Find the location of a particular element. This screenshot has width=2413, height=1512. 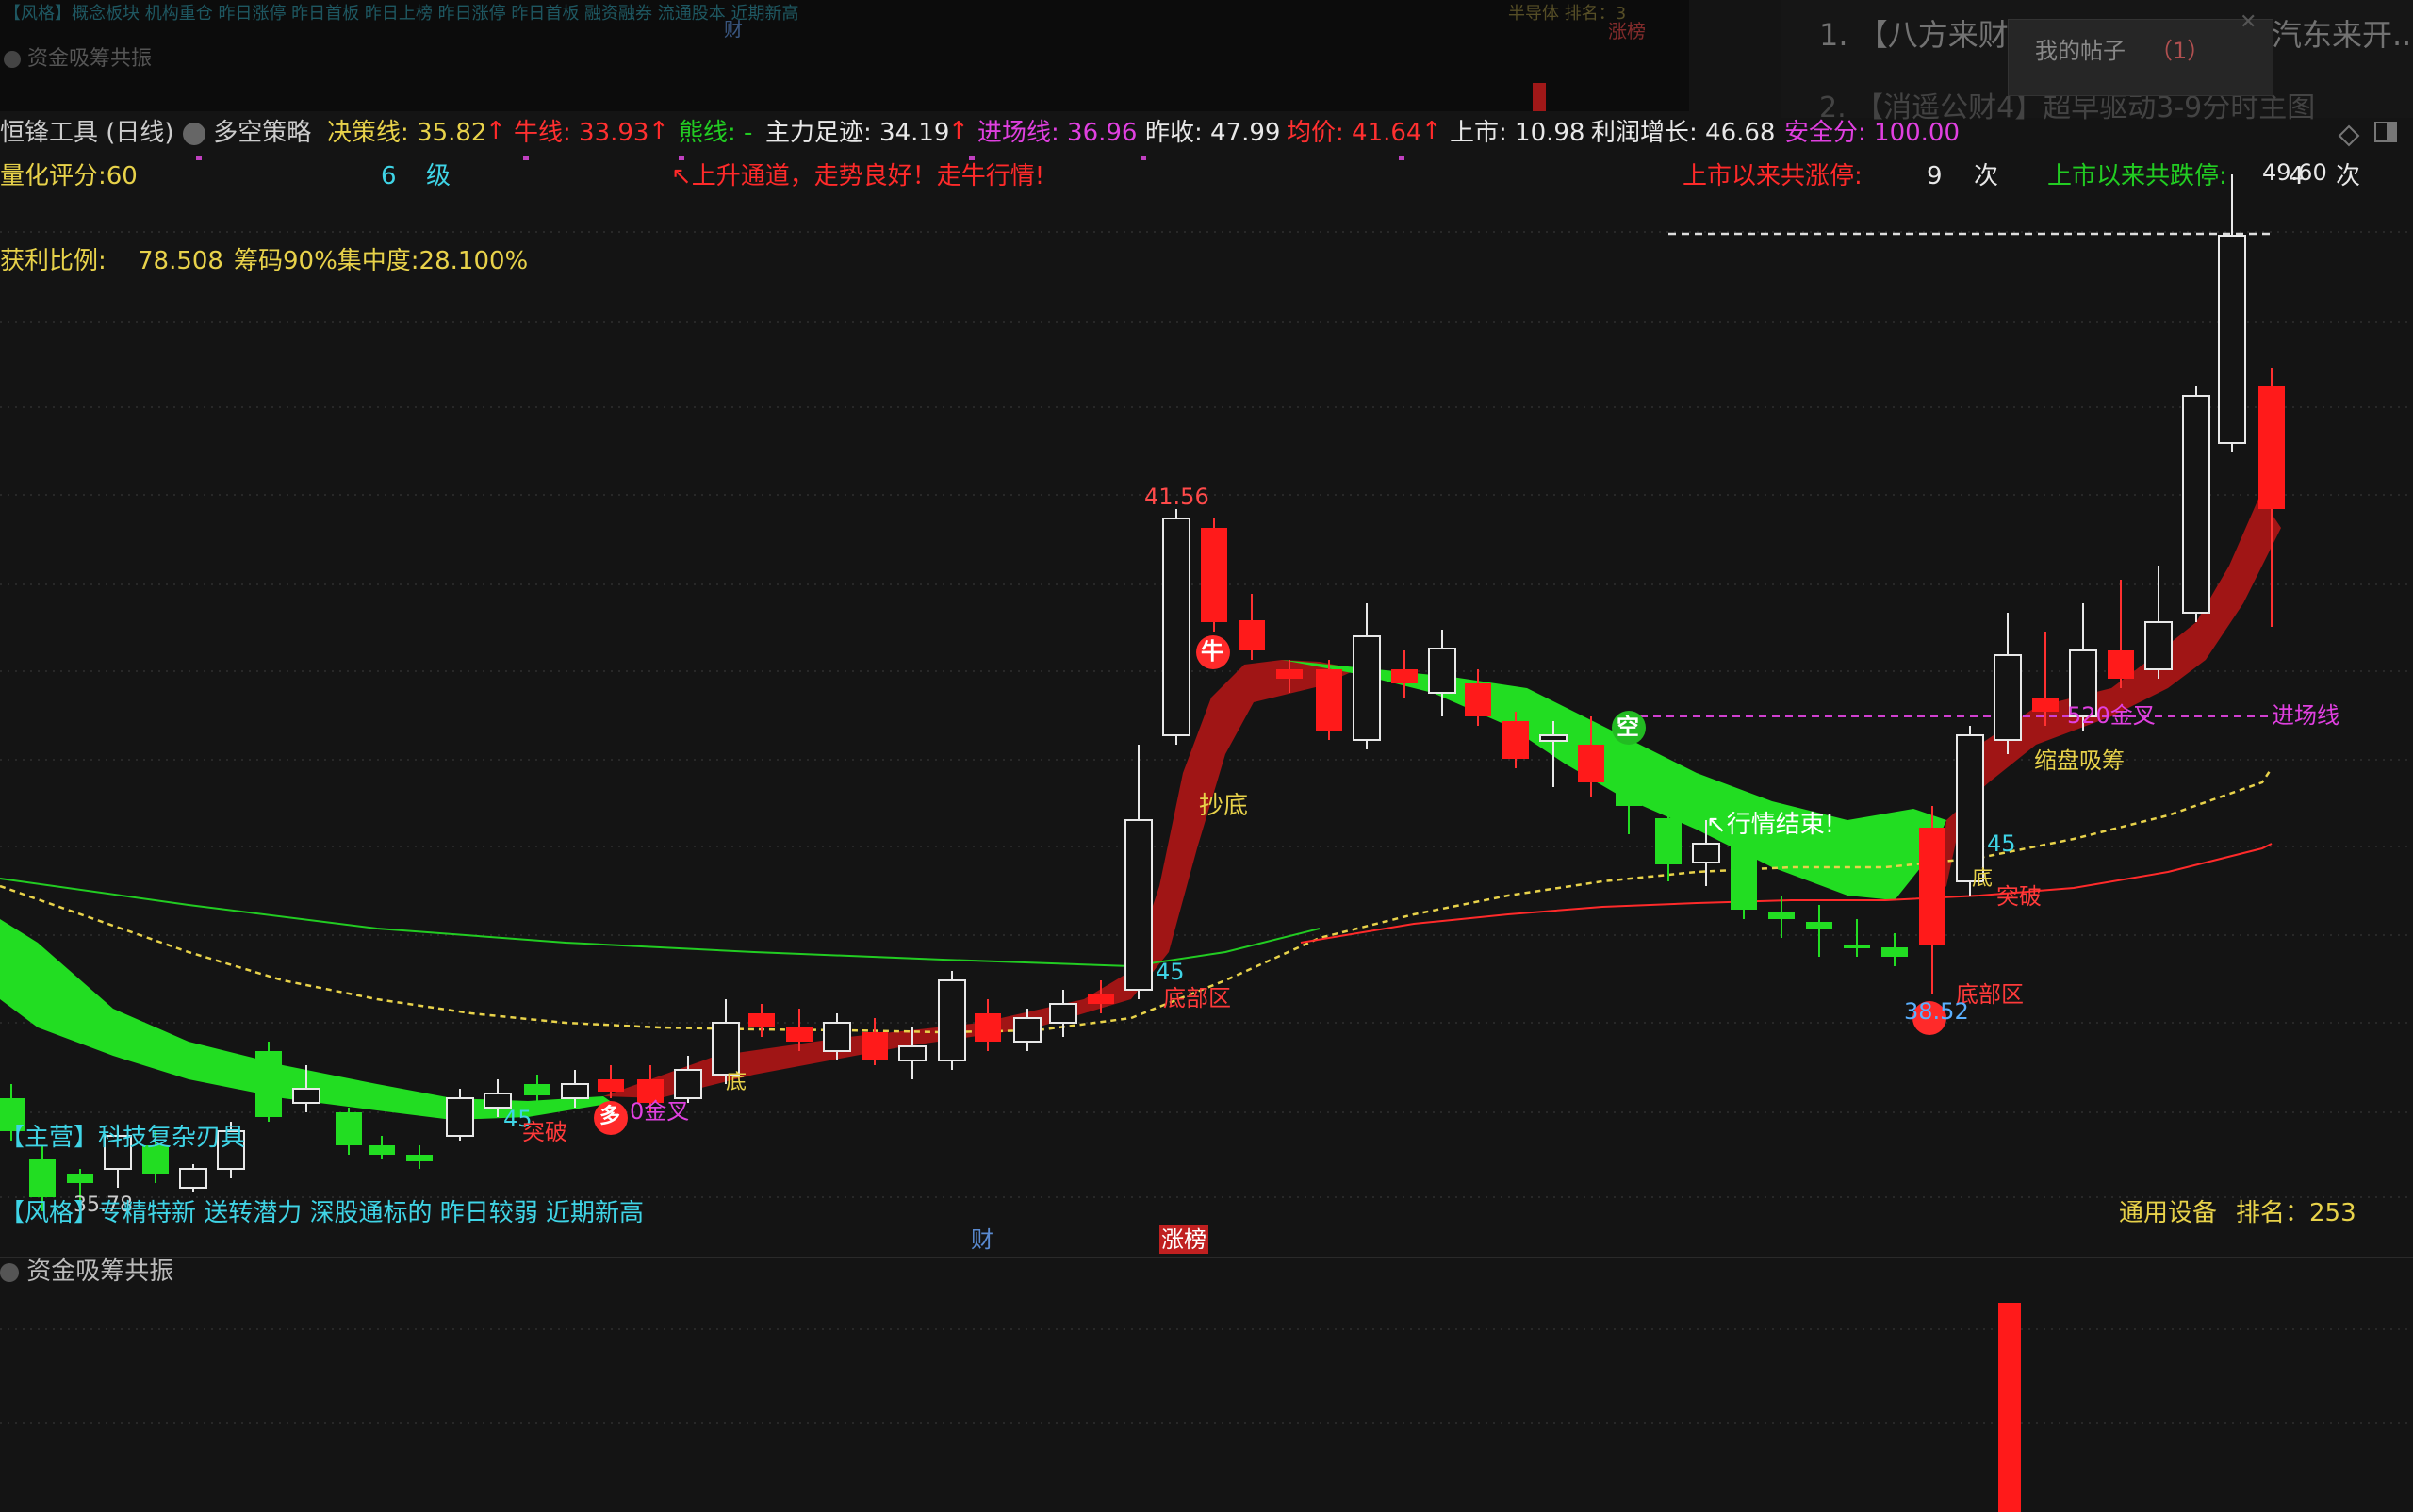

collapse-lower-icon is located at coordinates (9, 1272).